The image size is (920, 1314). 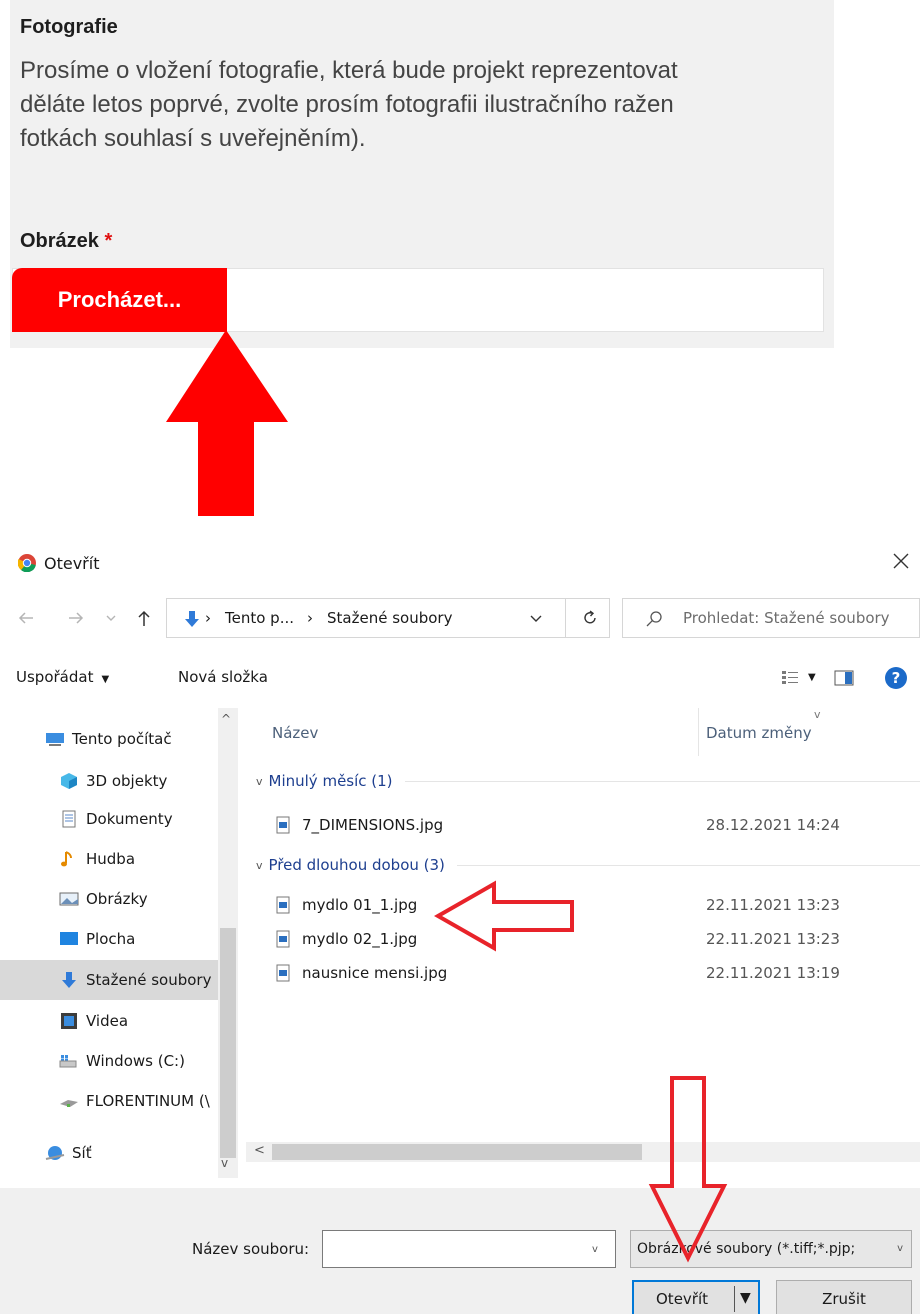 What do you see at coordinates (759, 733) in the screenshot?
I see `column-date-header: Datum změny` at bounding box center [759, 733].